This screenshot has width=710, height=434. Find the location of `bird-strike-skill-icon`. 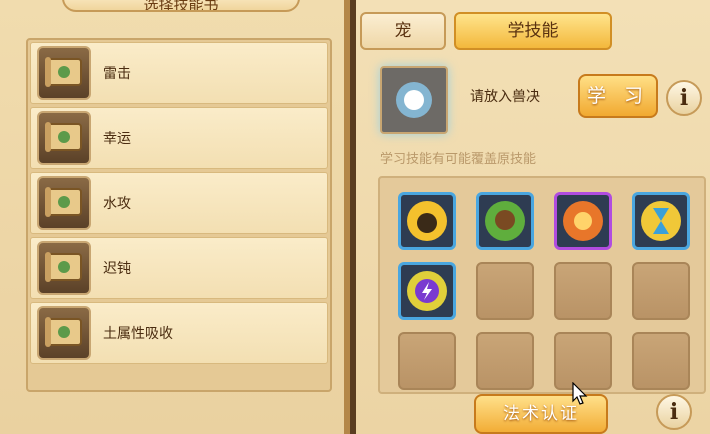

bird-strike-skill-icon is located at coordinates (505, 221).